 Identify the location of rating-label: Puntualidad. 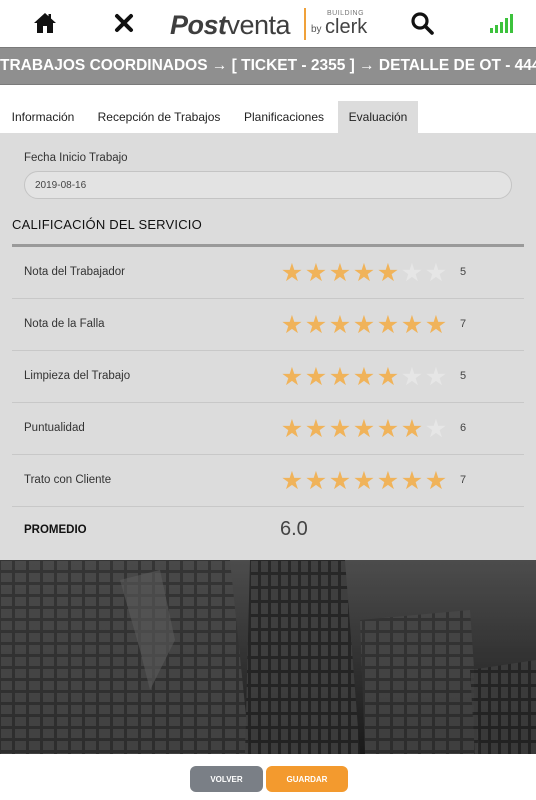
(54, 428).